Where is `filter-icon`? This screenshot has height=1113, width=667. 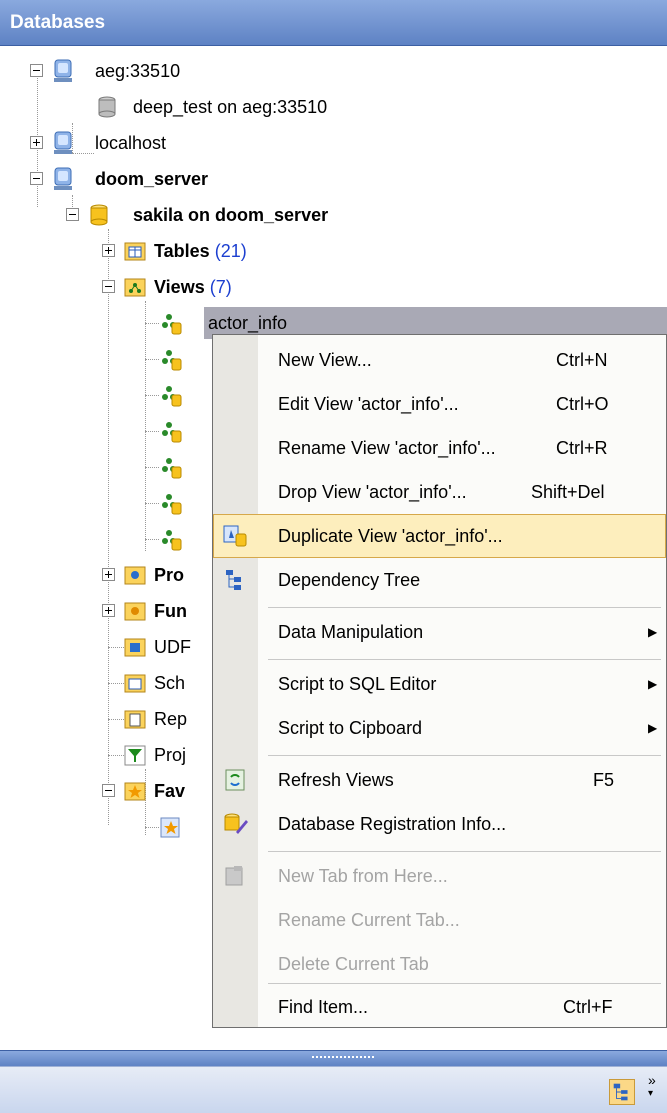 filter-icon is located at coordinates (135, 755).